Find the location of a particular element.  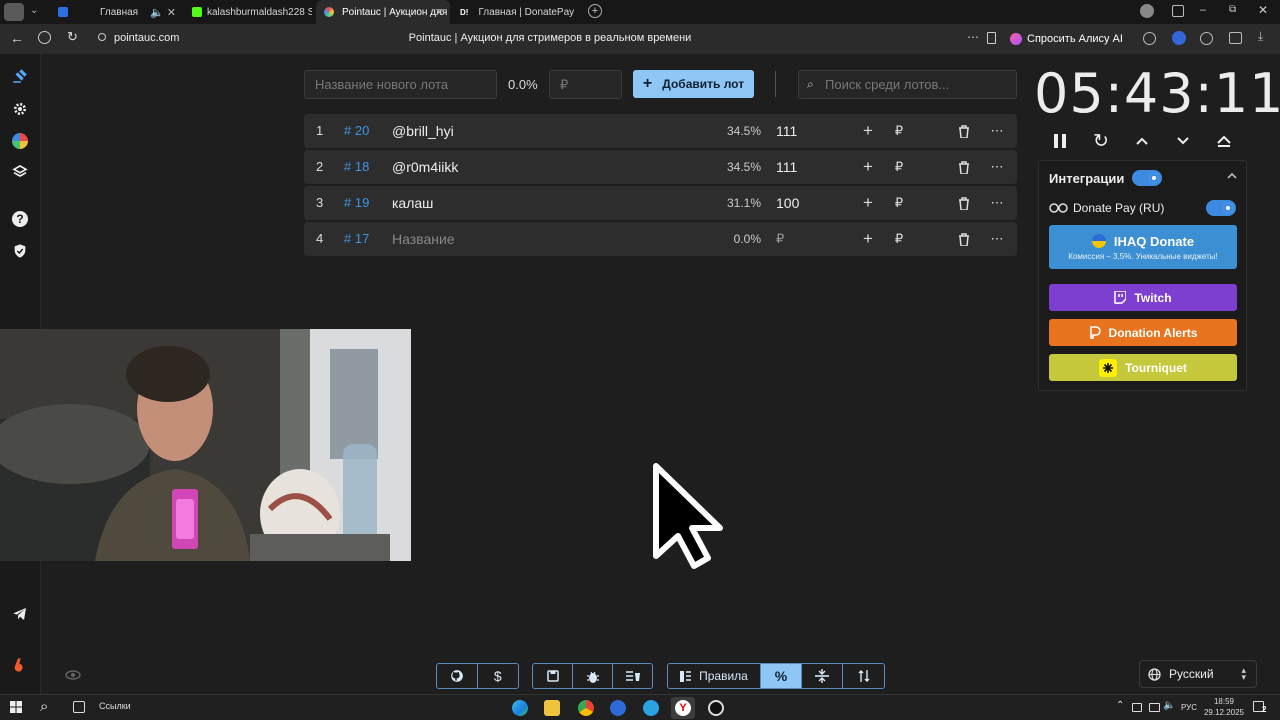

downloads-icon: ⤓ is located at coordinates (1260, 36).